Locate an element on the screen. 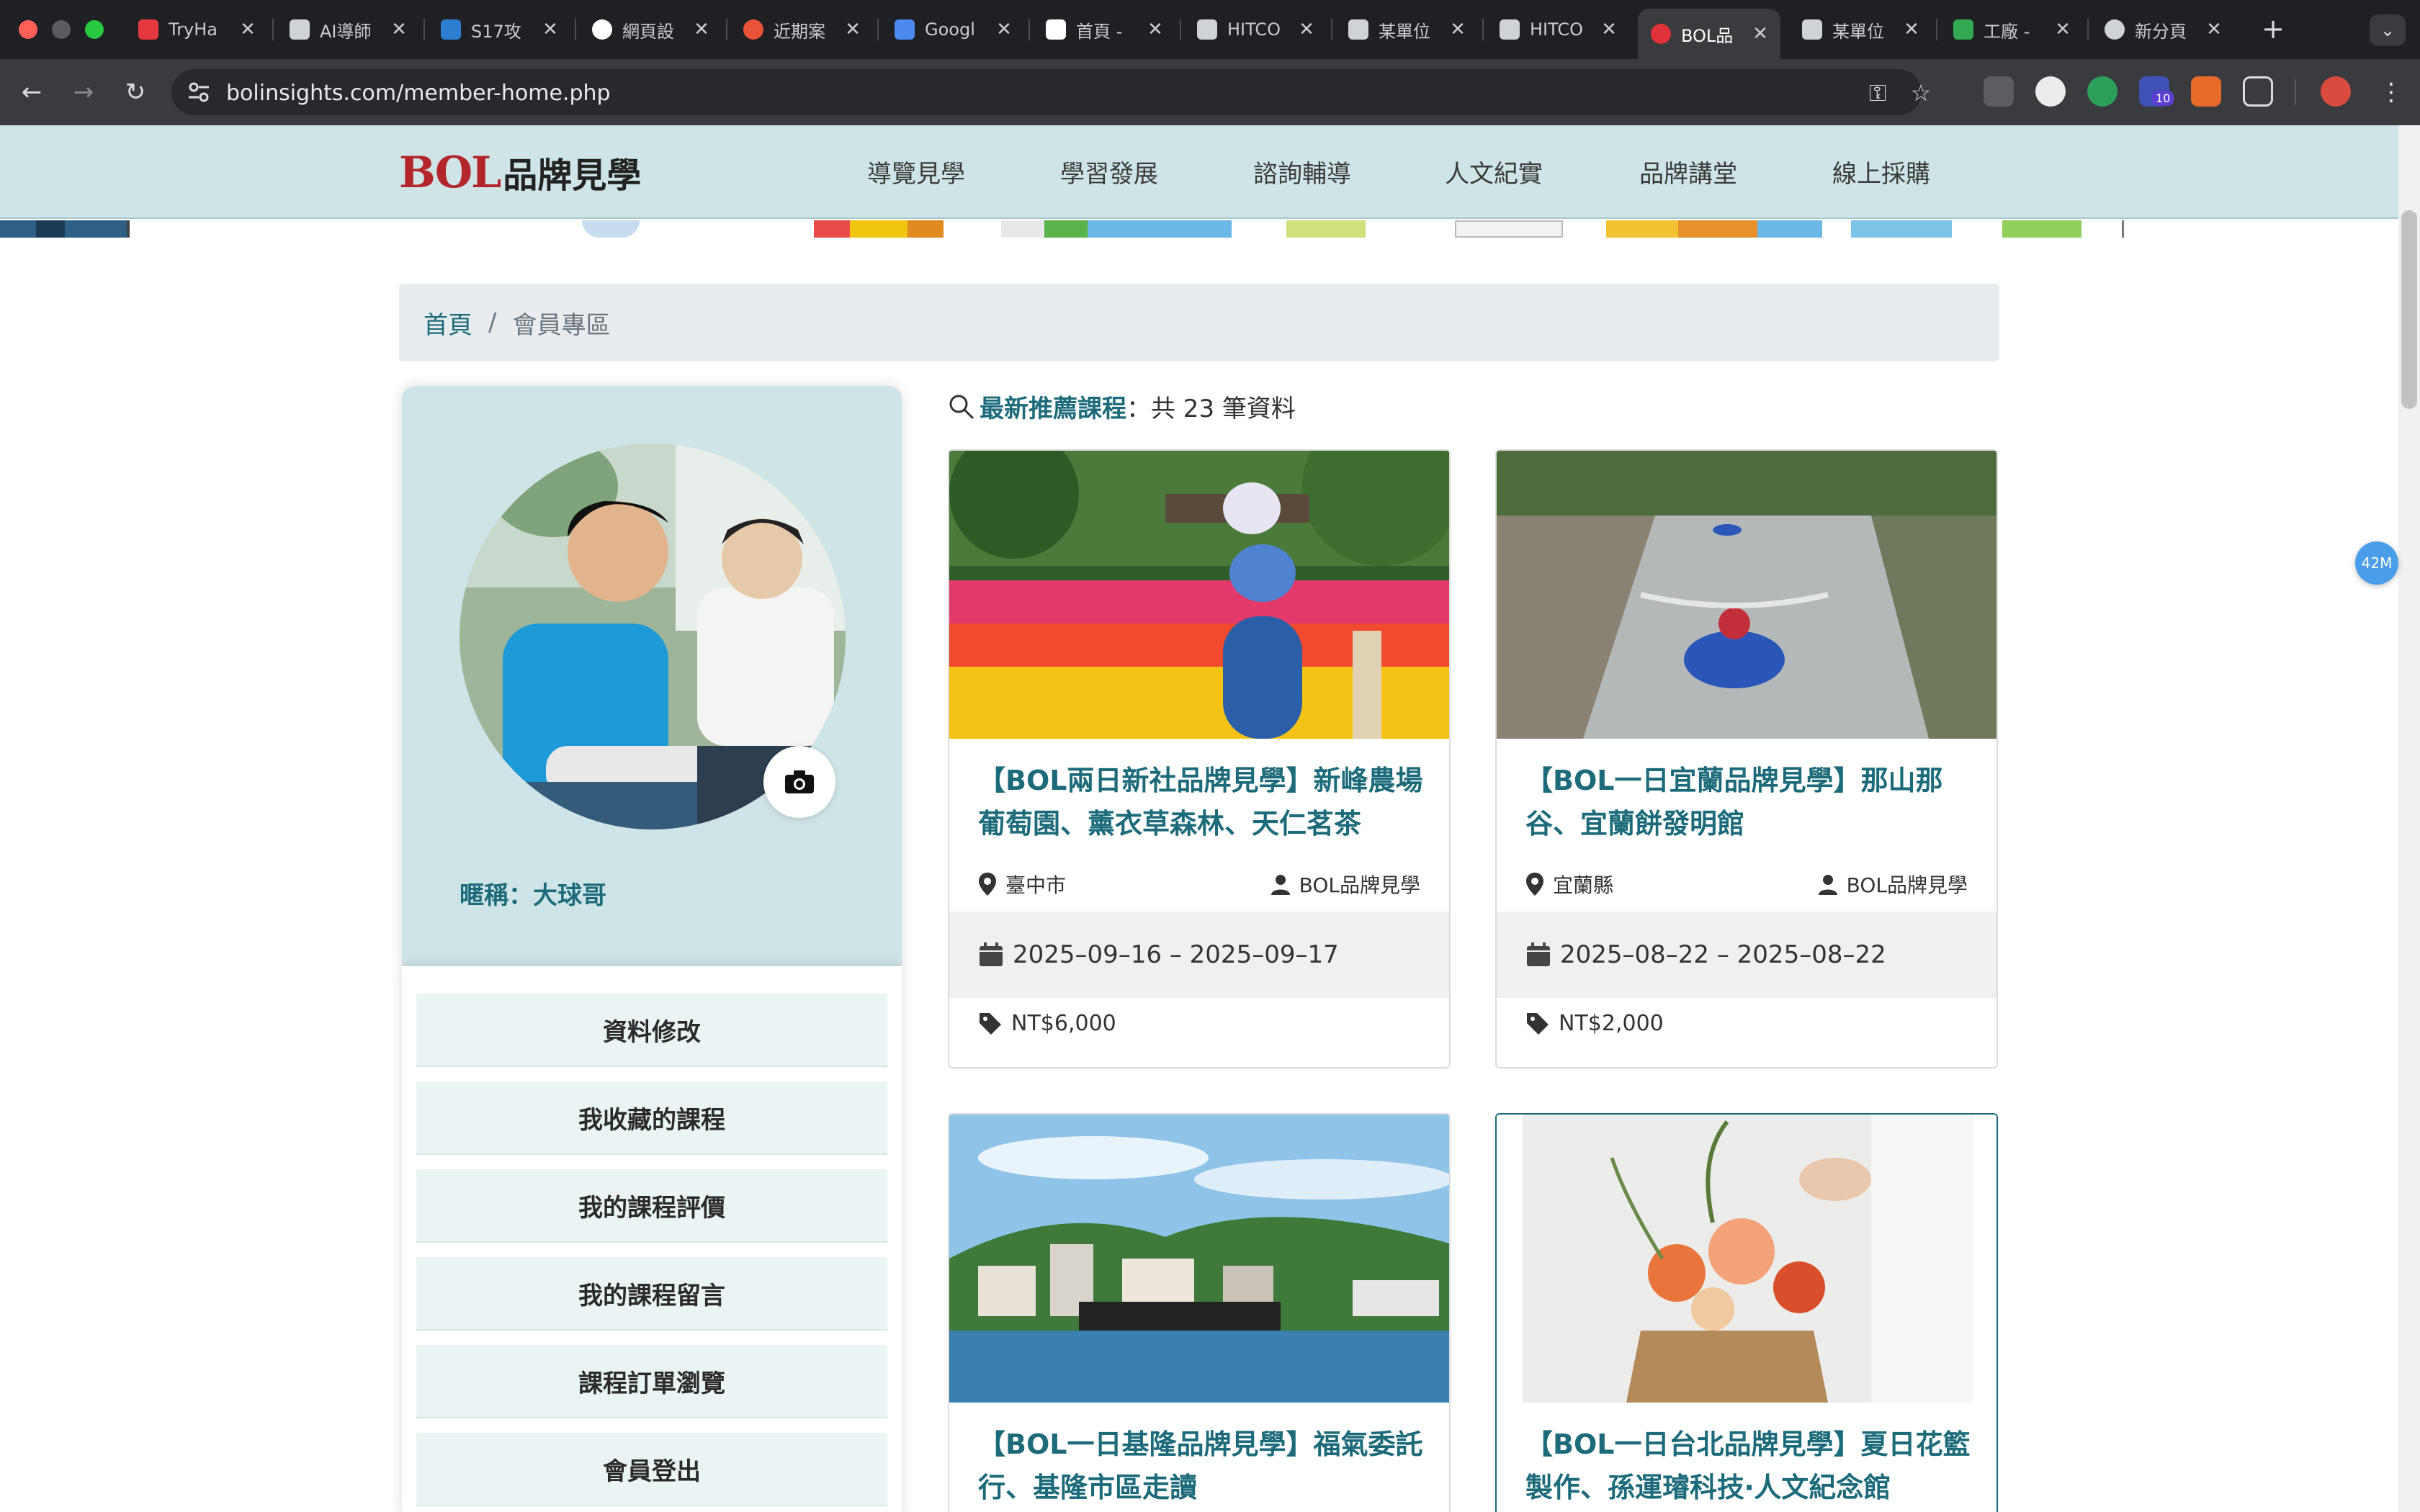 Image resolution: width=2420 pixels, height=1512 pixels. browser-tab: 首頁 - ✕ is located at coordinates (1104, 29).